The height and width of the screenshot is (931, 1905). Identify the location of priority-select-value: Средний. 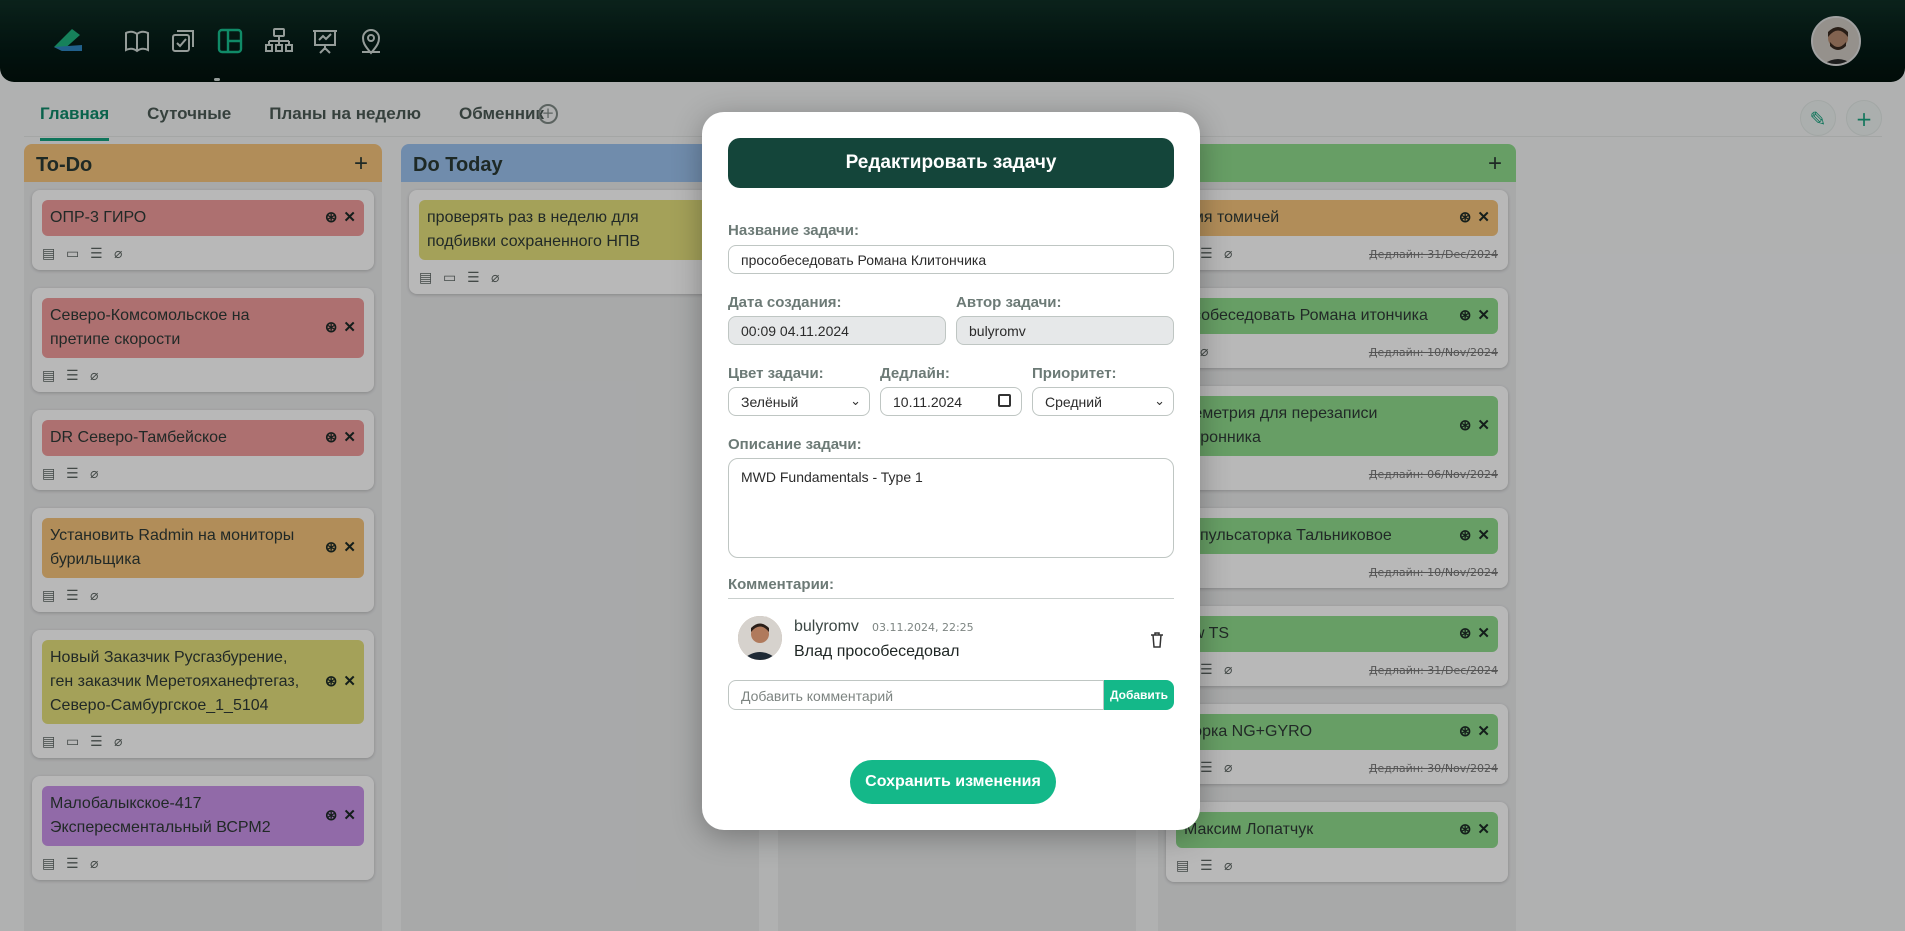
(1073, 402).